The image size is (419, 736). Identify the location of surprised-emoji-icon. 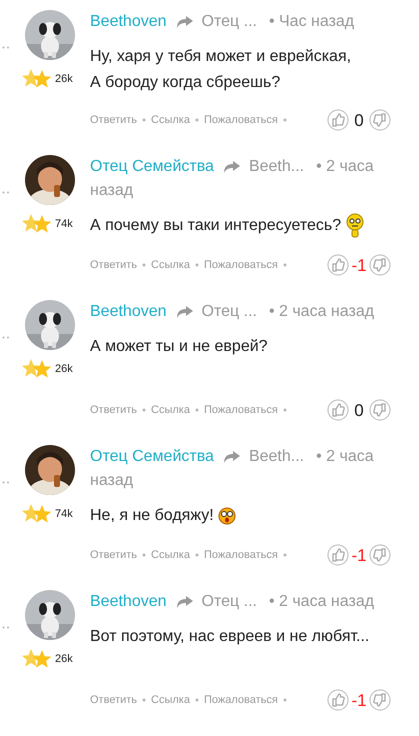
(227, 515).